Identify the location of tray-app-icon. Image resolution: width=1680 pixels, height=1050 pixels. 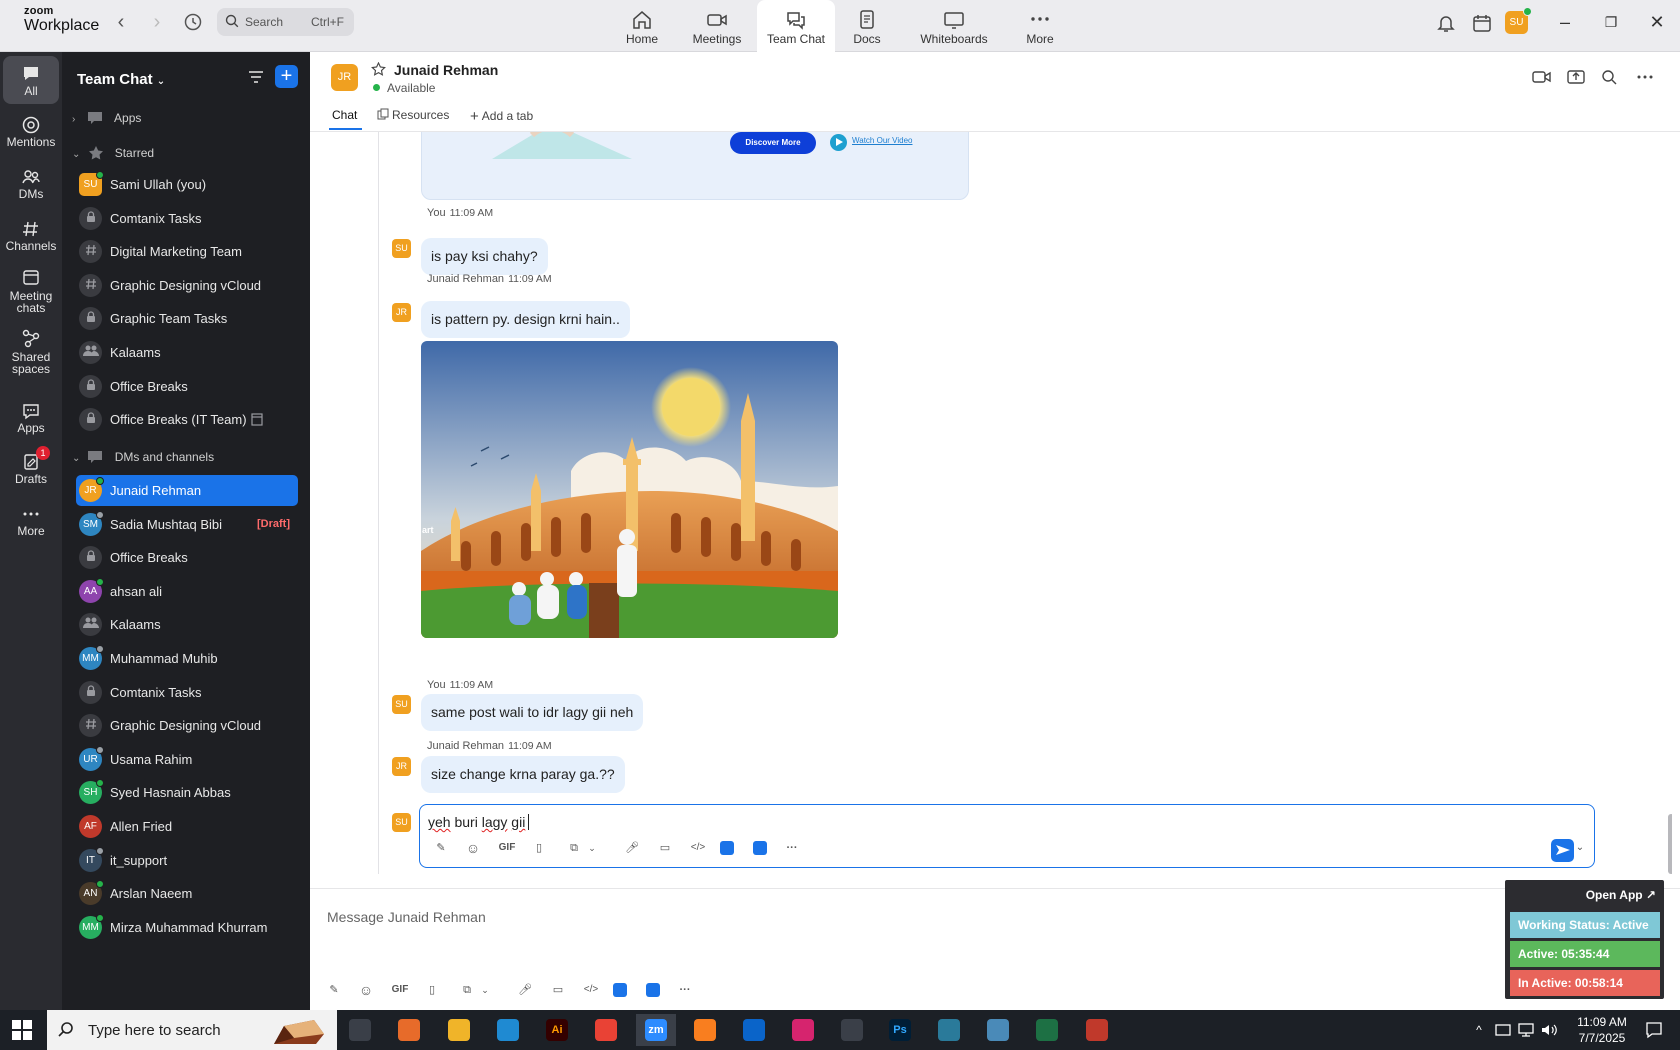
(1503, 1030).